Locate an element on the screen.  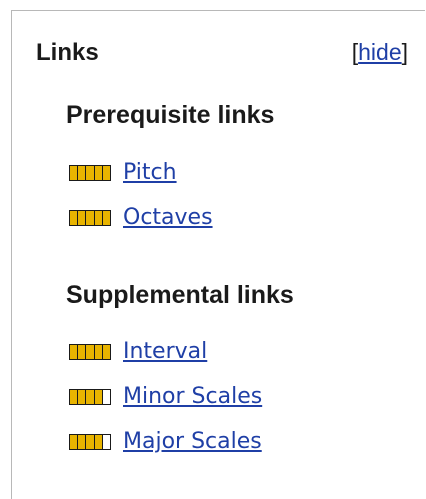
hide-bracket-close: ] is located at coordinates (404, 52).